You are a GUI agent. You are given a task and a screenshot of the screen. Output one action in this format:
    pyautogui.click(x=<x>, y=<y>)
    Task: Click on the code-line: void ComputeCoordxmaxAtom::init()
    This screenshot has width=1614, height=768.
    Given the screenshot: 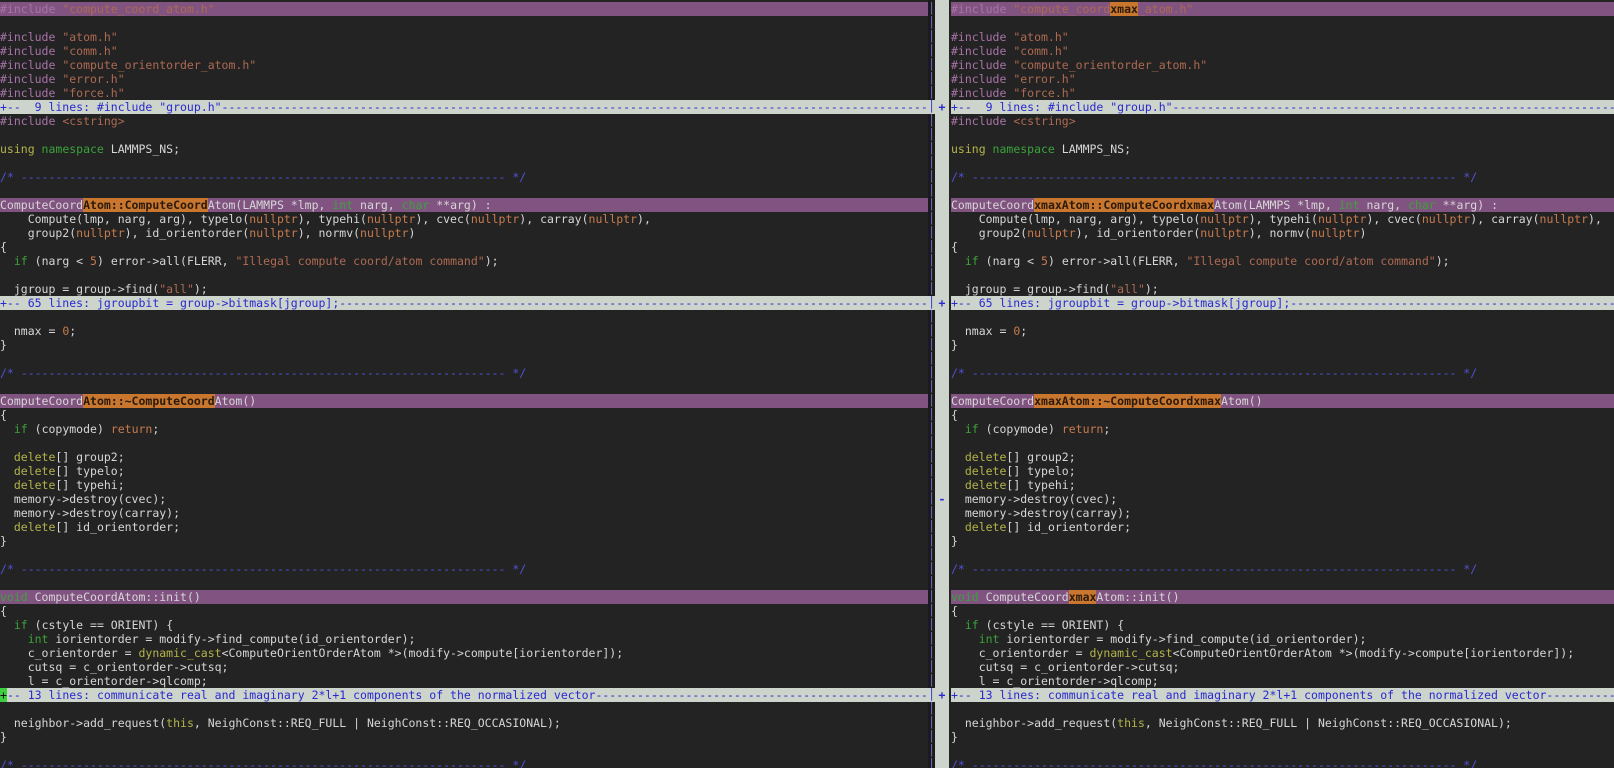 What is the action you would take?
    pyautogui.click(x=1282, y=597)
    